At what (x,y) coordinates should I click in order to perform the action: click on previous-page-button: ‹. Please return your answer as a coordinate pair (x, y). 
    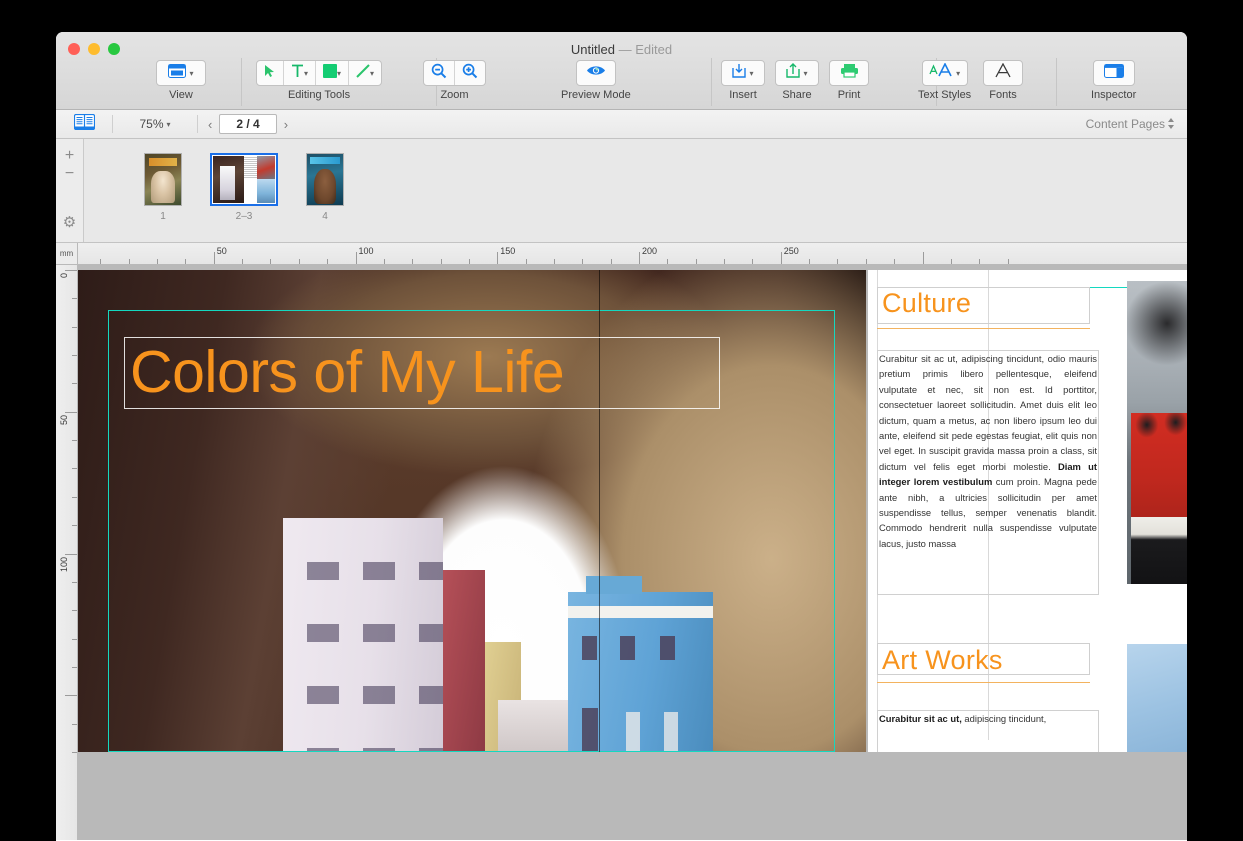
    Looking at the image, I should click on (210, 124).